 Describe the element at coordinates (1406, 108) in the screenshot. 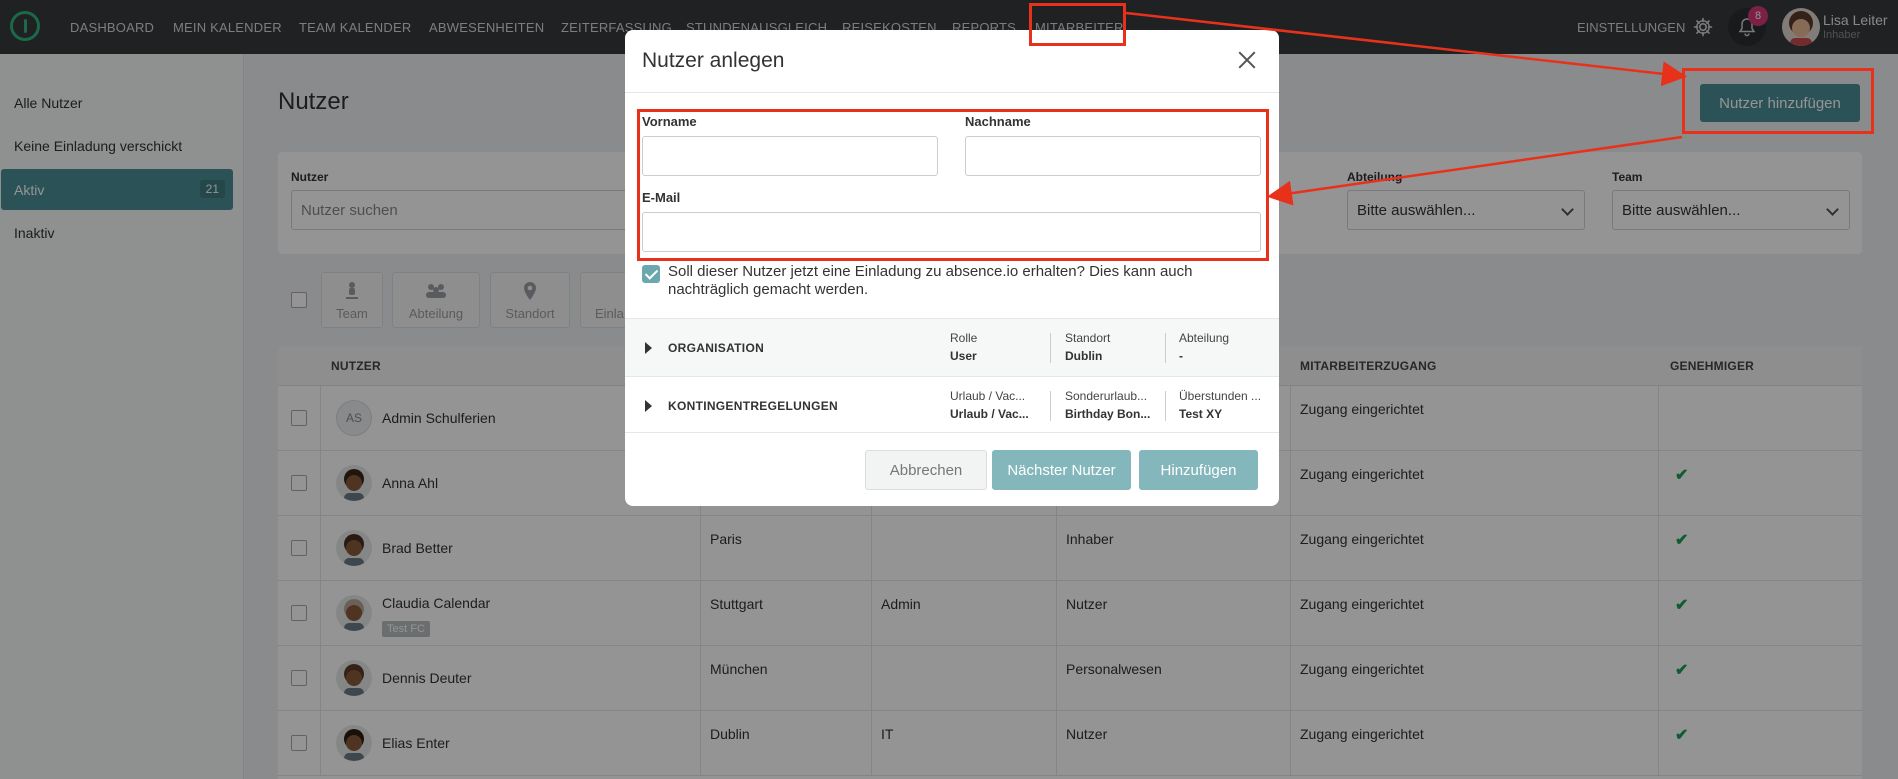

I see `annotation-arrows` at that location.